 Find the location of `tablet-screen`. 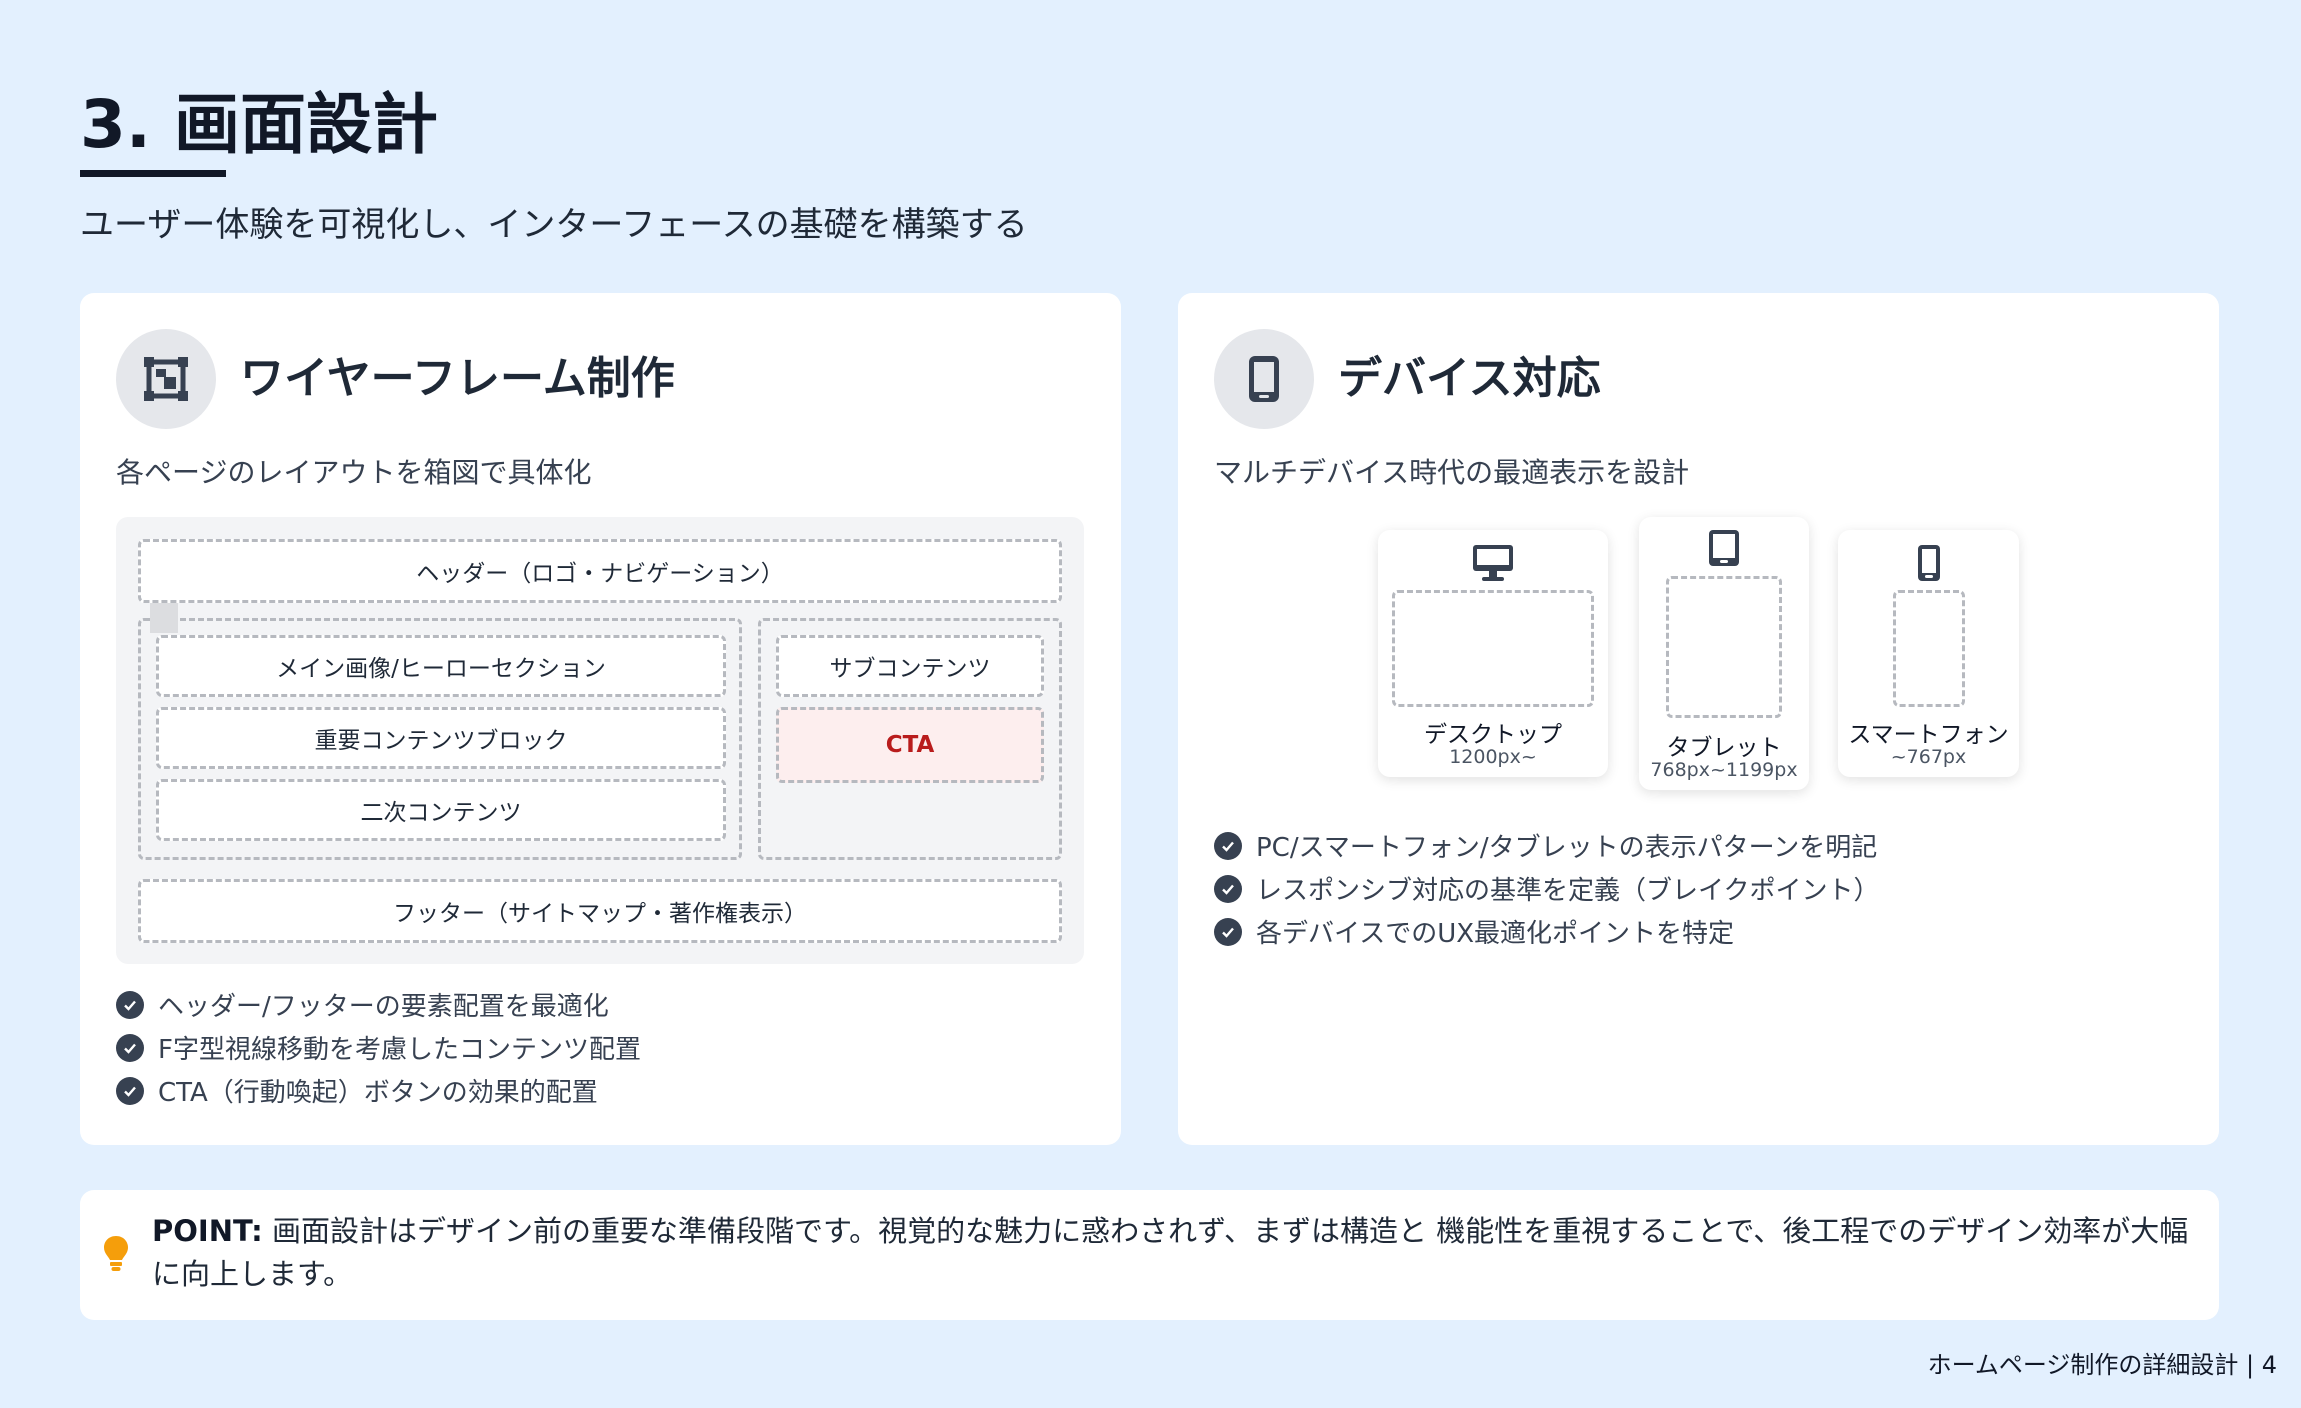

tablet-screen is located at coordinates (1724, 647).